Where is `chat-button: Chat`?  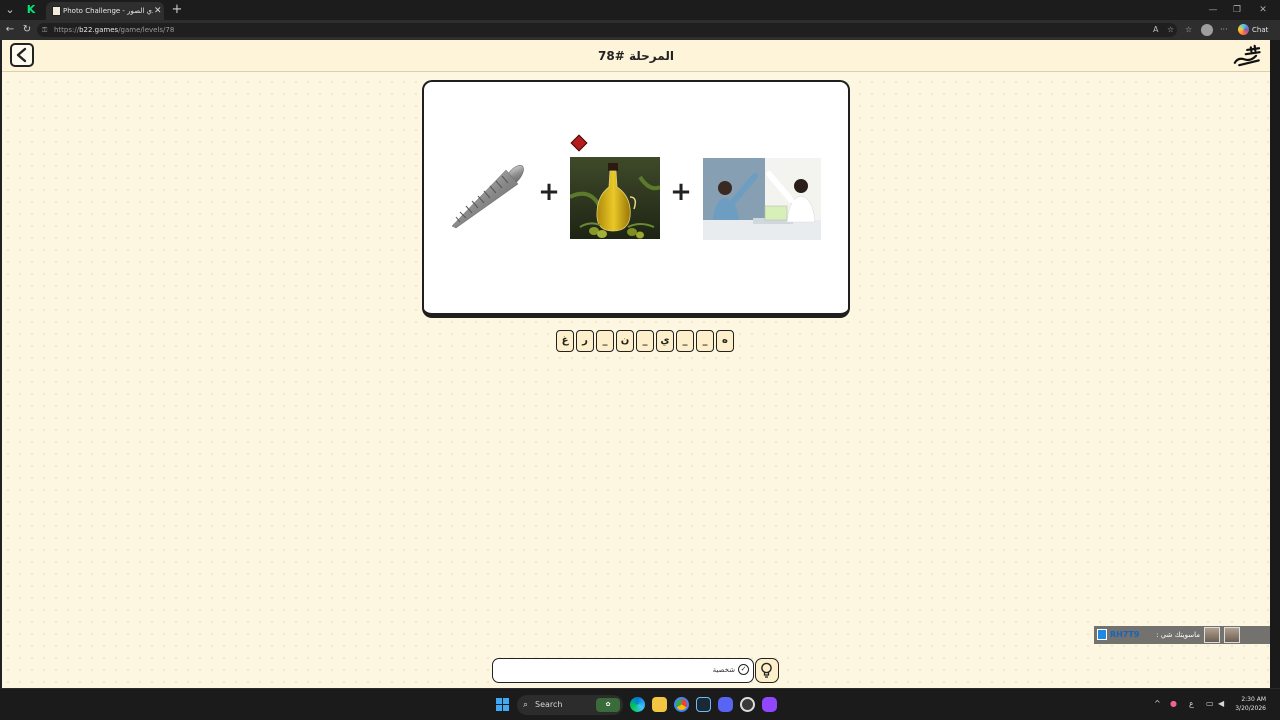
chat-button: Chat is located at coordinates (1260, 30).